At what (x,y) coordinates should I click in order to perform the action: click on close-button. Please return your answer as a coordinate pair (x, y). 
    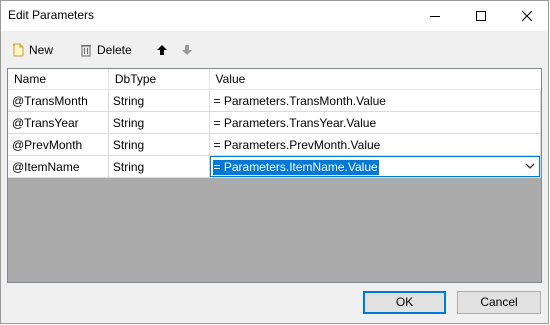
    Looking at the image, I should click on (527, 16).